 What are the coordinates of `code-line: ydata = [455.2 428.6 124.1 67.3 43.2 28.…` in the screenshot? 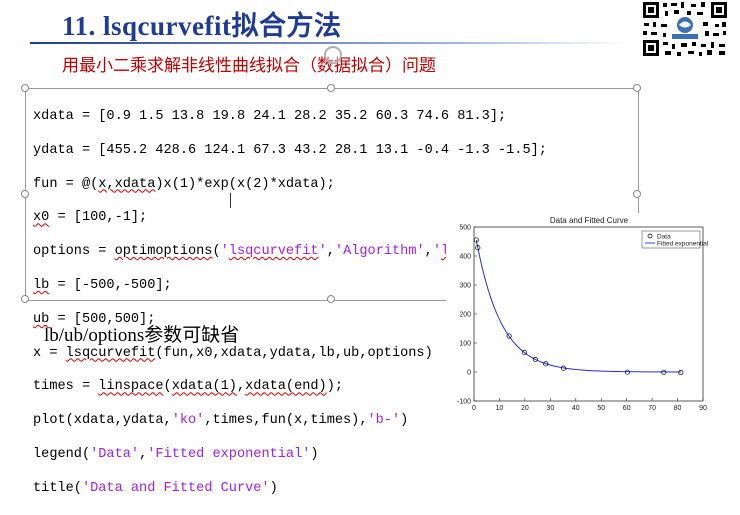 It's located at (290, 150).